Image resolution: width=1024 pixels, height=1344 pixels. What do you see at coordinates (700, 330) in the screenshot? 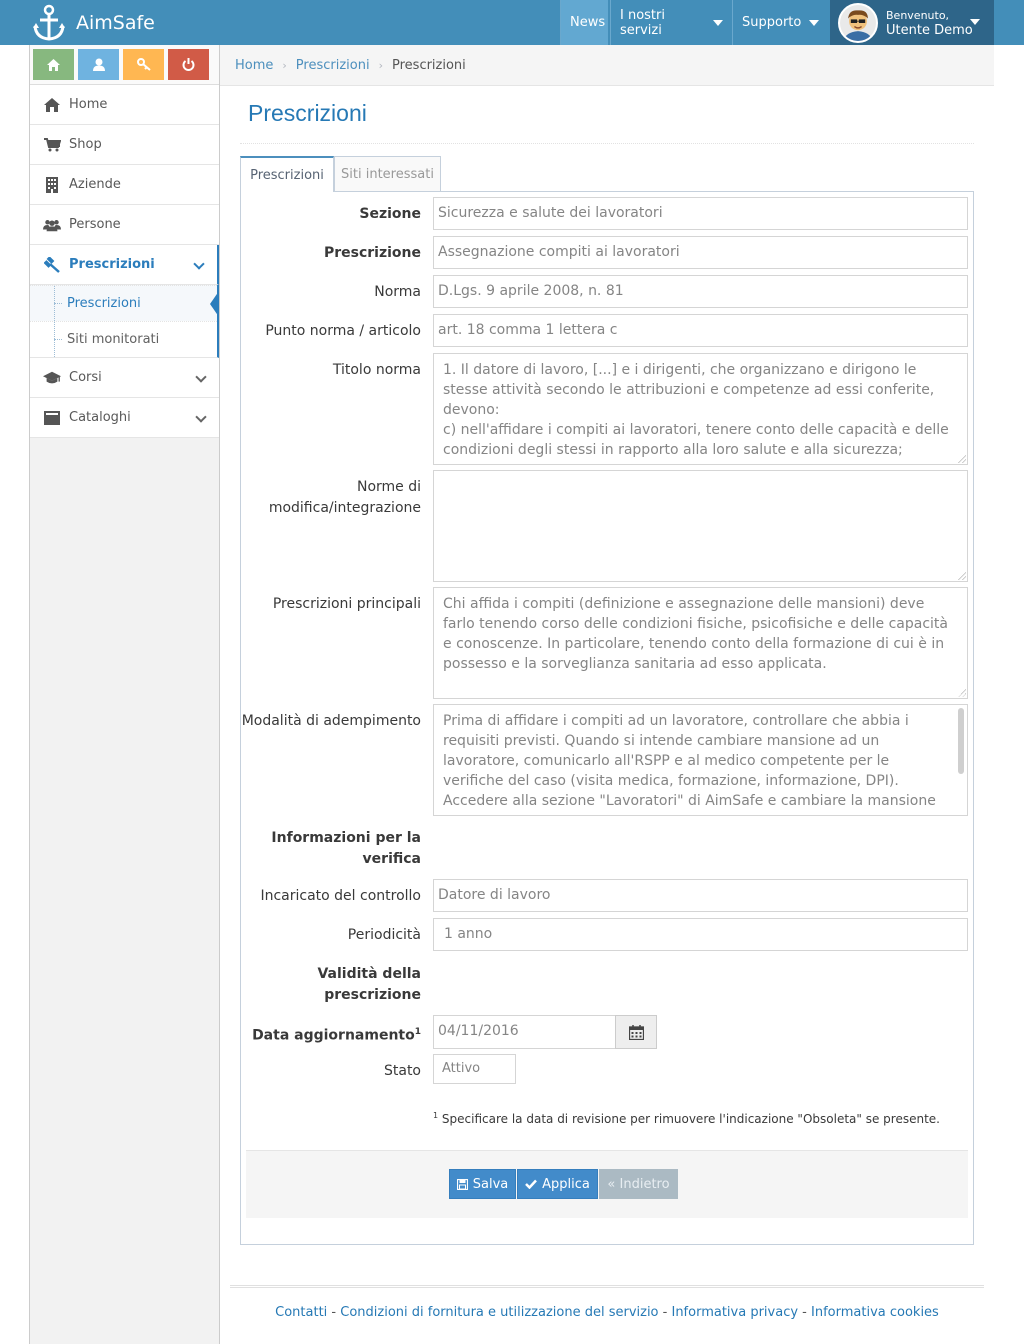
I see `punto-norma-field: art. 18 comma 1 lettera c` at bounding box center [700, 330].